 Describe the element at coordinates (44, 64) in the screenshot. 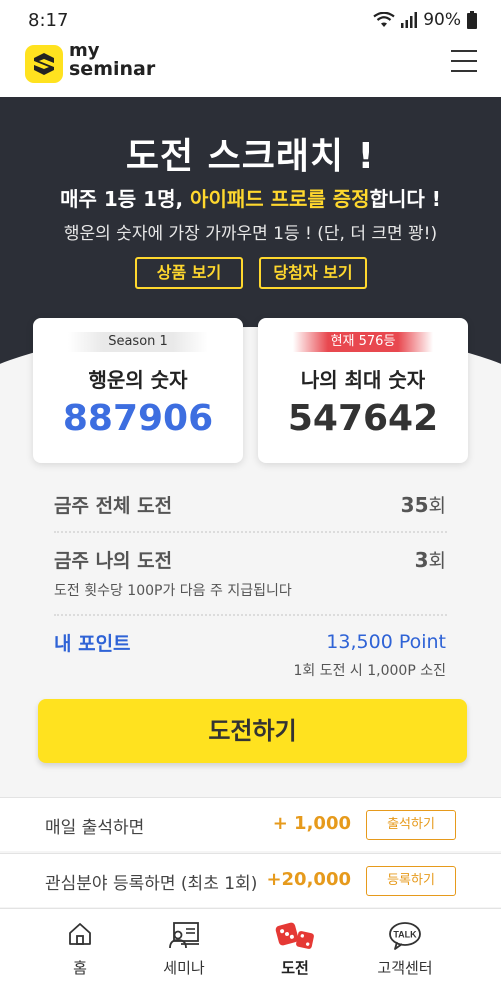

I see `logo-icon` at that location.